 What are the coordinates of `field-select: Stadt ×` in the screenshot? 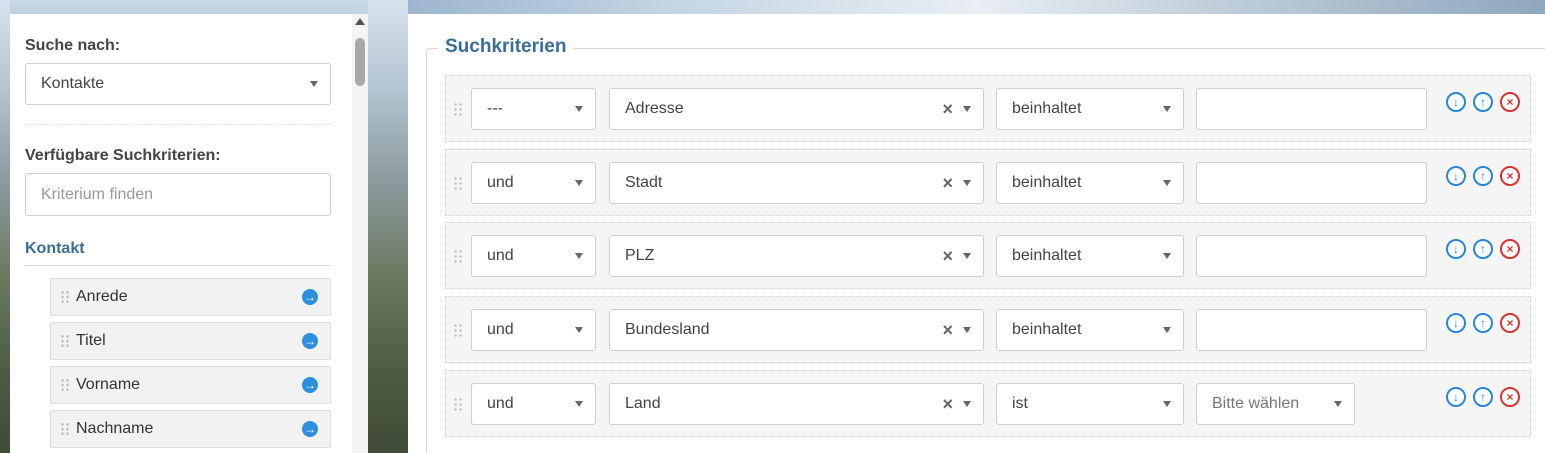 It's located at (796, 183).